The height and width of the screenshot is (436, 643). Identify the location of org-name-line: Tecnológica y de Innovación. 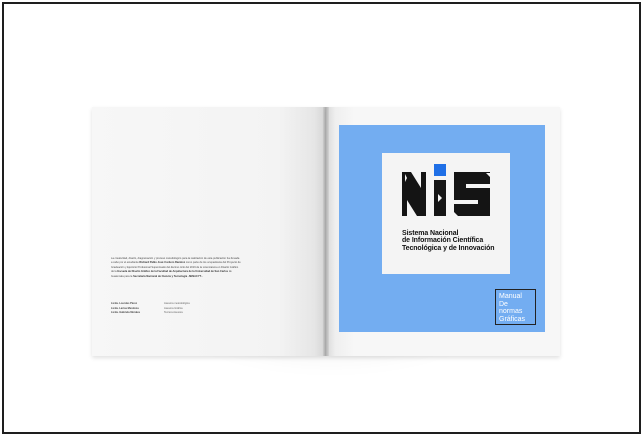
(448, 248).